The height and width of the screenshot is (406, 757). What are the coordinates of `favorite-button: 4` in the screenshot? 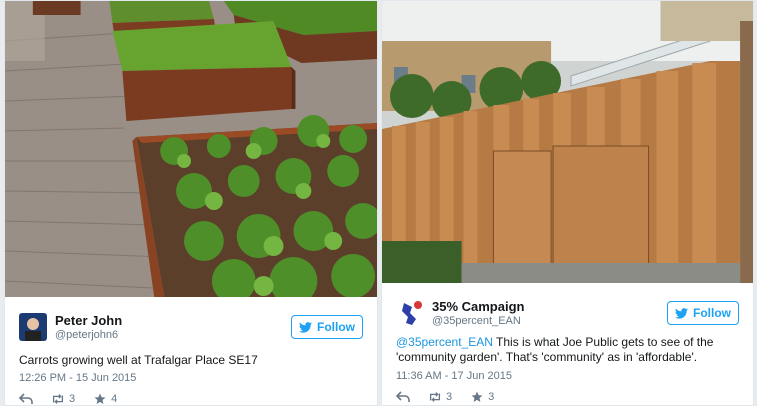 It's located at (105, 399).